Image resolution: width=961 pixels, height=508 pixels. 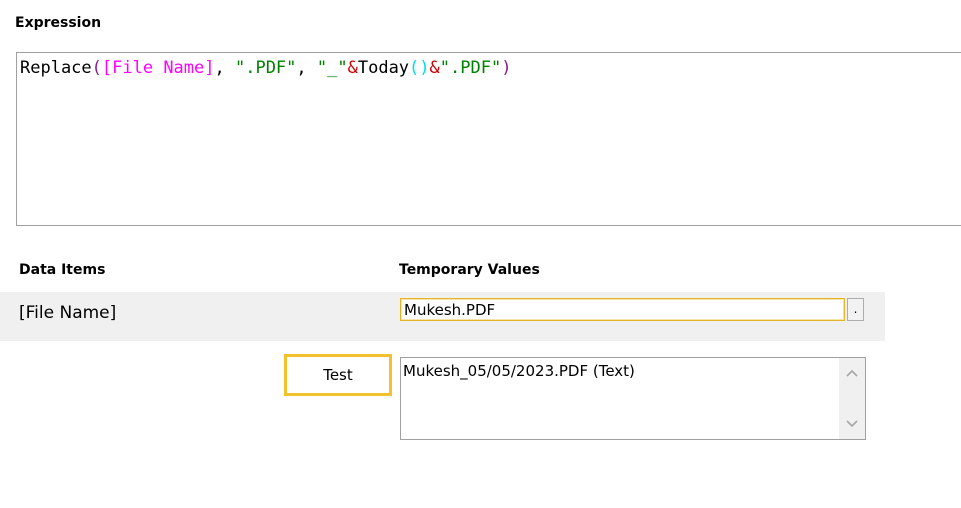 I want to click on expr-token-function: Replace, so click(x=56, y=68).